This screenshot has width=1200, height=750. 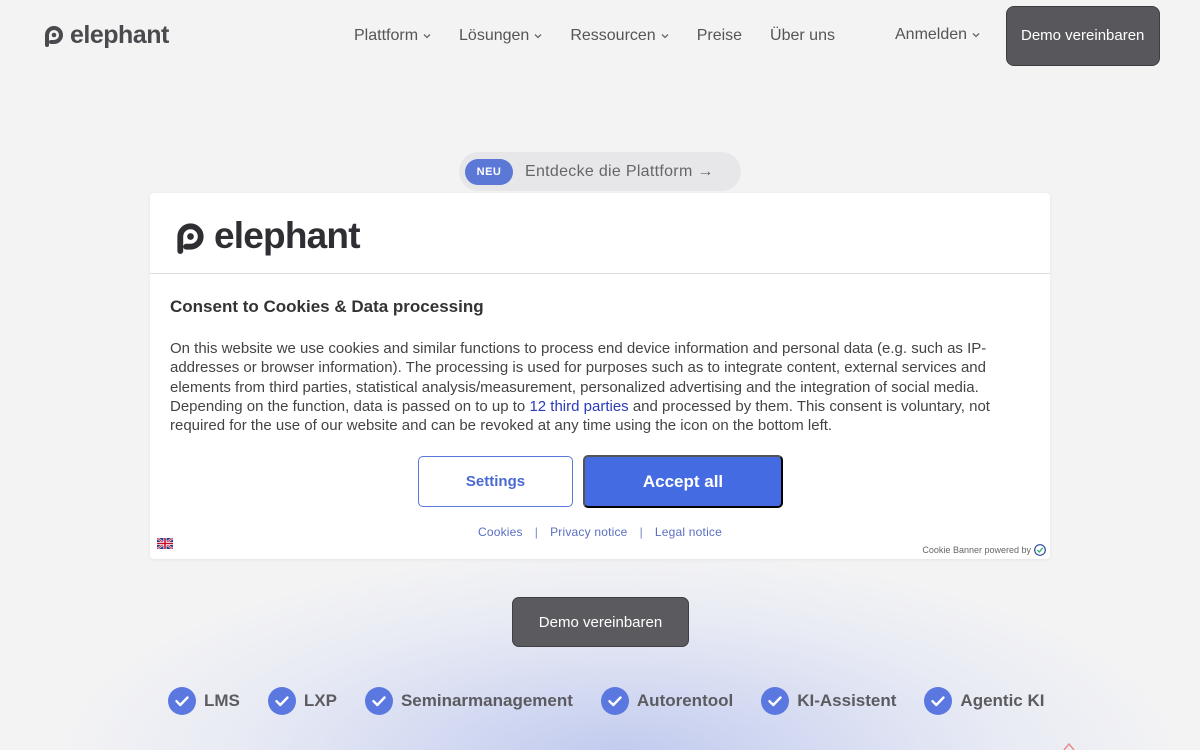 What do you see at coordinates (486, 700) in the screenshot?
I see `feature-label: Seminarmanagement` at bounding box center [486, 700].